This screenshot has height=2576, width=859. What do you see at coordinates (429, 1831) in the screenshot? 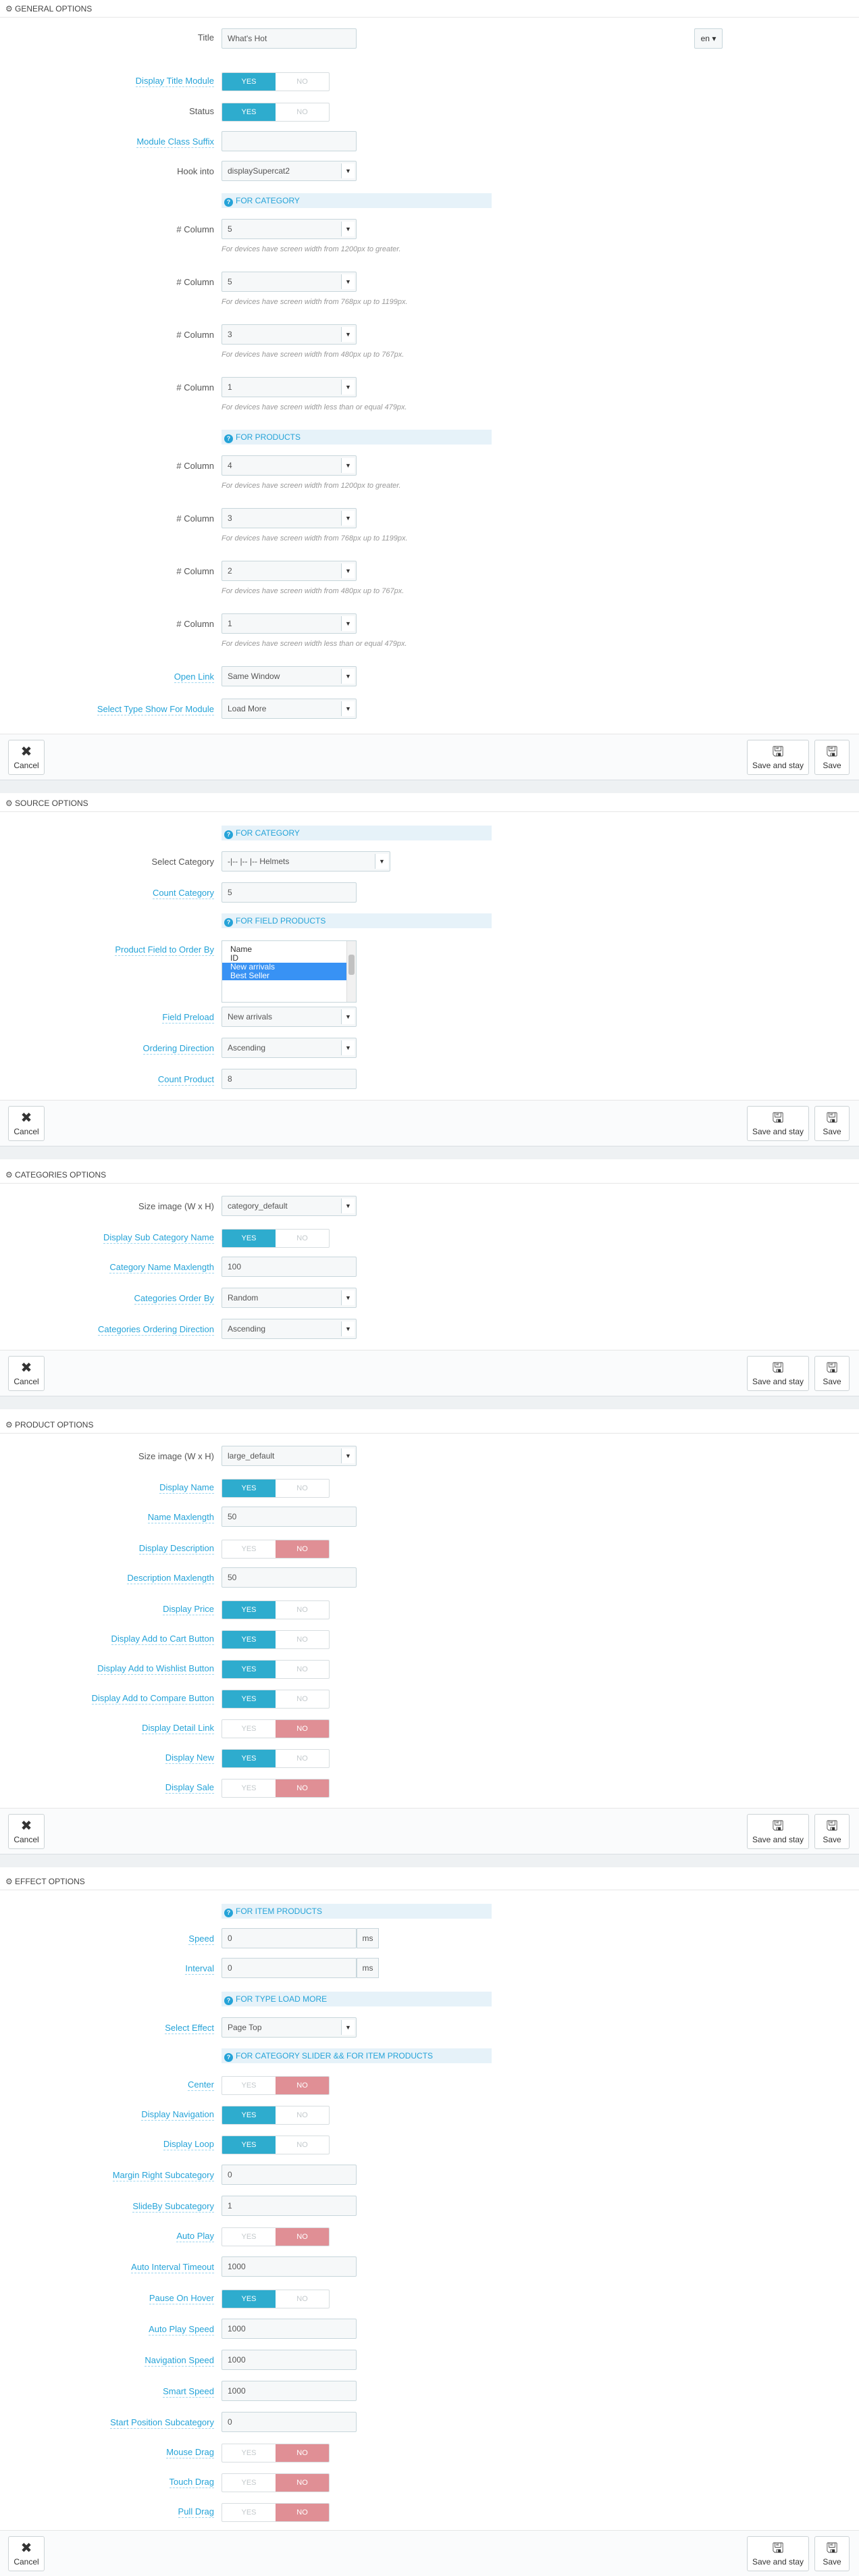
I see `product-footer: ✖ Cancel 🖫 Save and stay 🖫 Save` at bounding box center [429, 1831].